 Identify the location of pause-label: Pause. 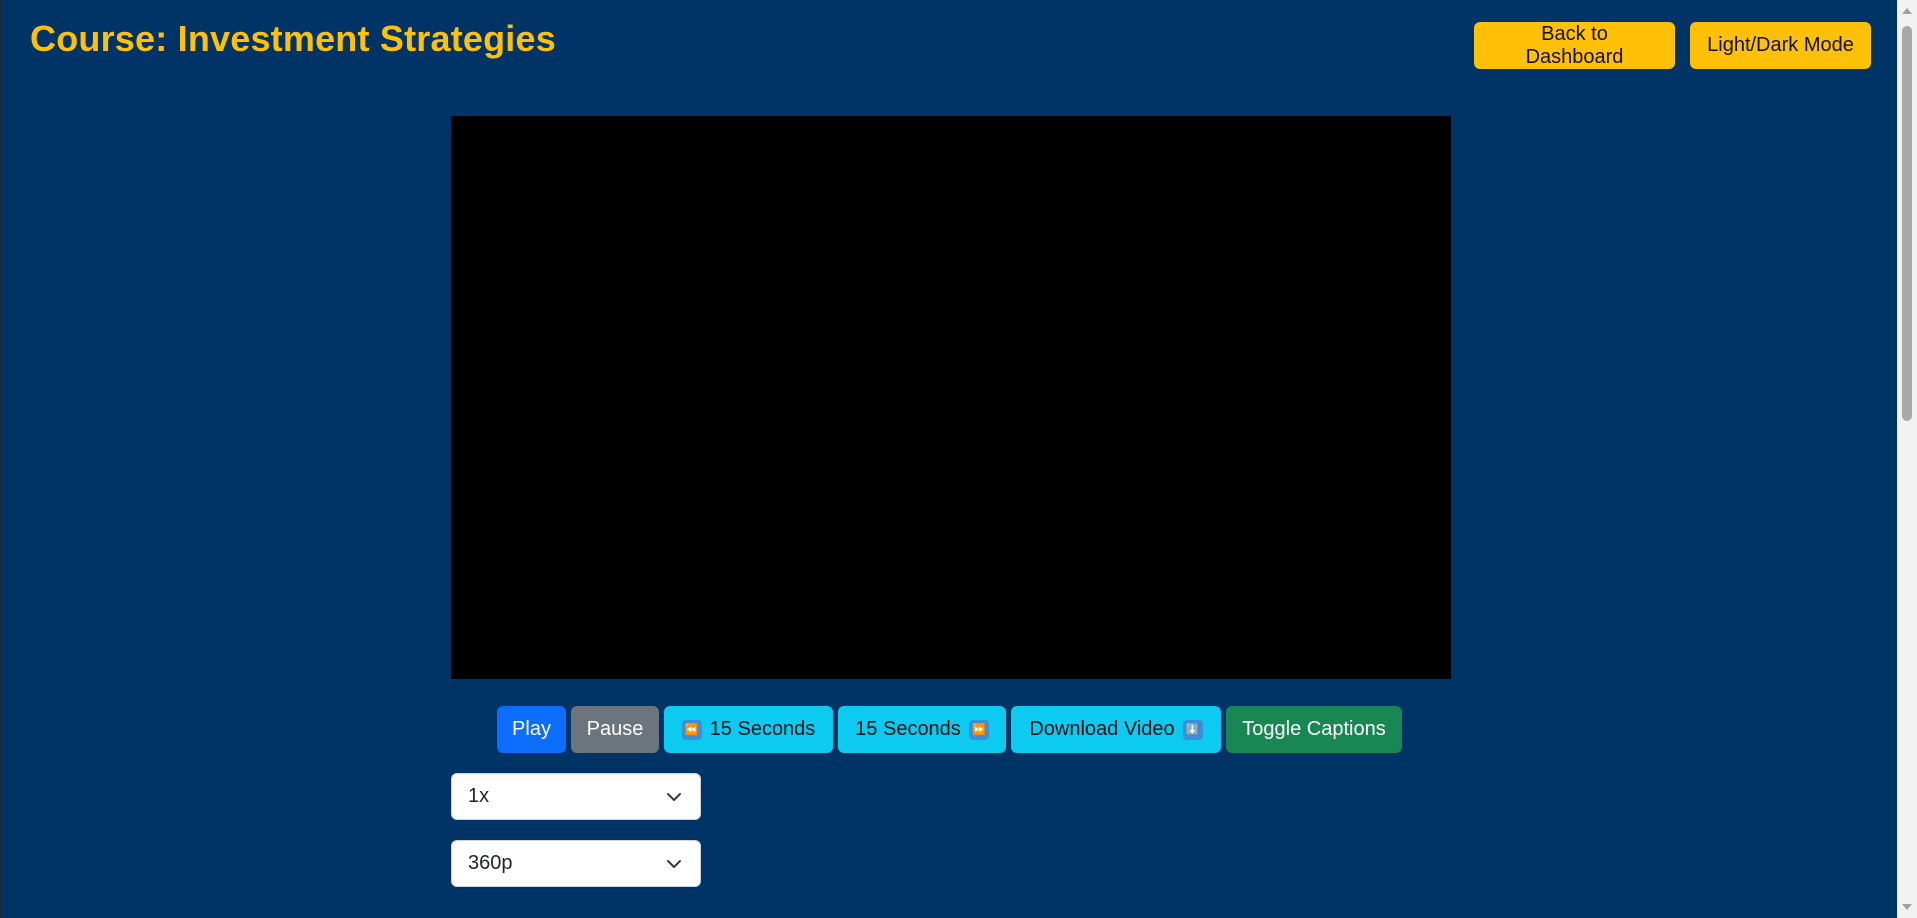
(615, 729).